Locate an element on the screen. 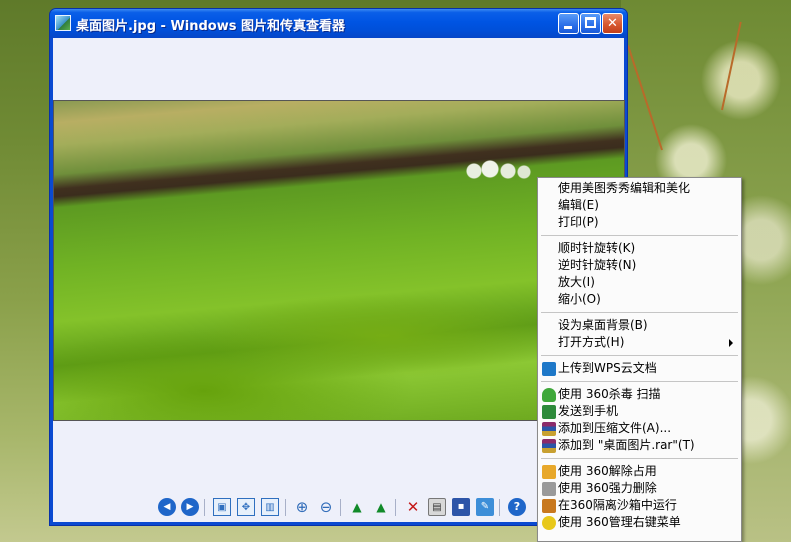 Image resolution: width=791 pixels, height=542 pixels. rotate-clockwise-icon: ▲ is located at coordinates (357, 507).